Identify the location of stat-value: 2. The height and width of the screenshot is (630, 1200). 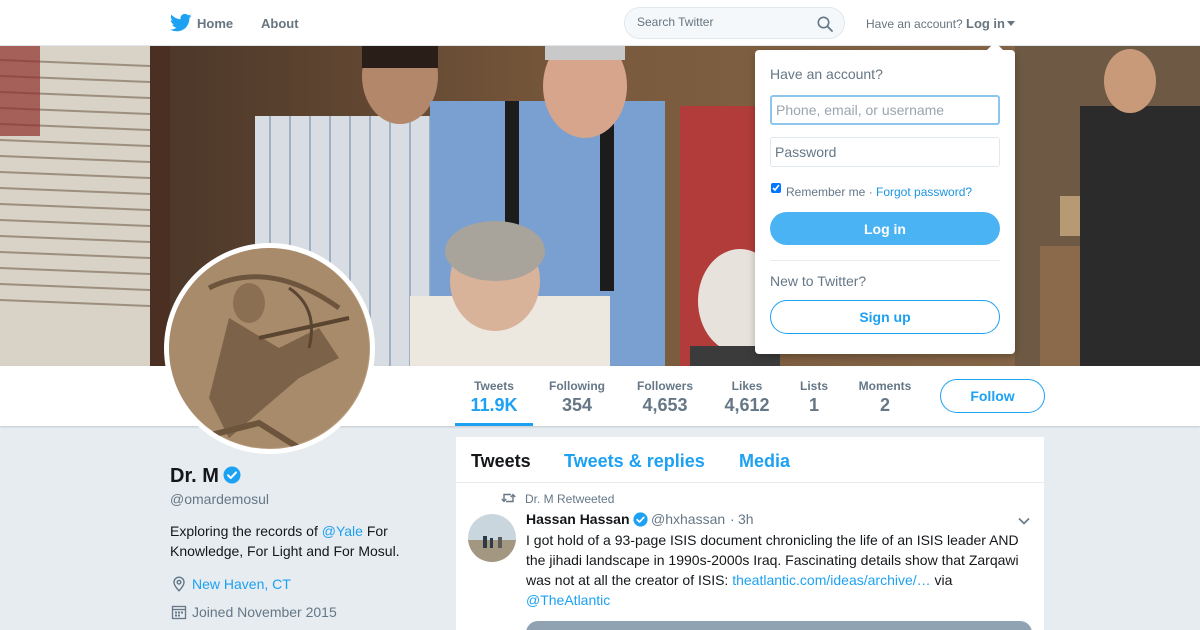
(884, 405).